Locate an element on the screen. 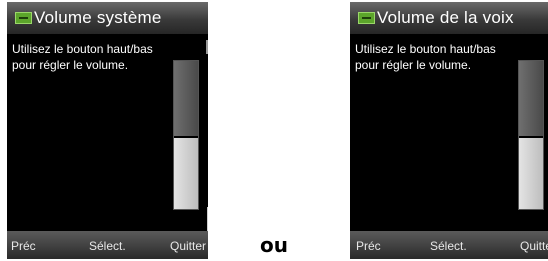 This screenshot has width=548, height=261. title-bar: Volume de la voix is located at coordinates (449, 18).